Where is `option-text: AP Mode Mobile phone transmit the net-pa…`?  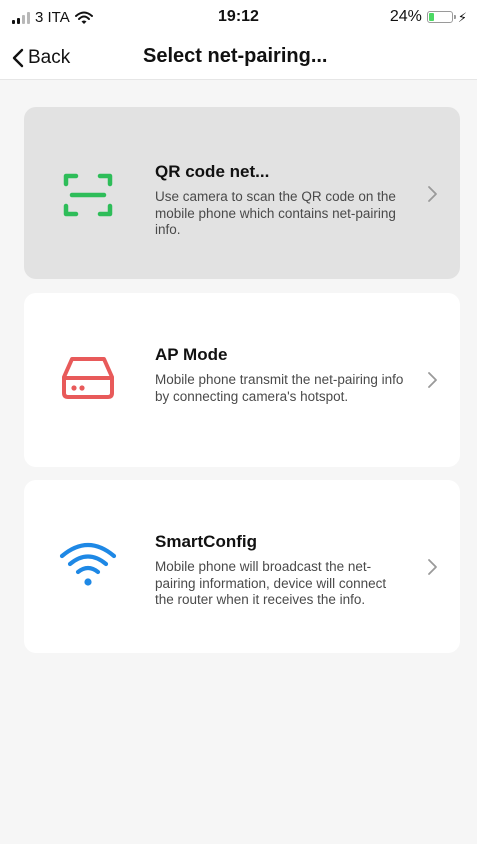
option-text: AP Mode Mobile phone transmit the net-pa… is located at coordinates (280, 375).